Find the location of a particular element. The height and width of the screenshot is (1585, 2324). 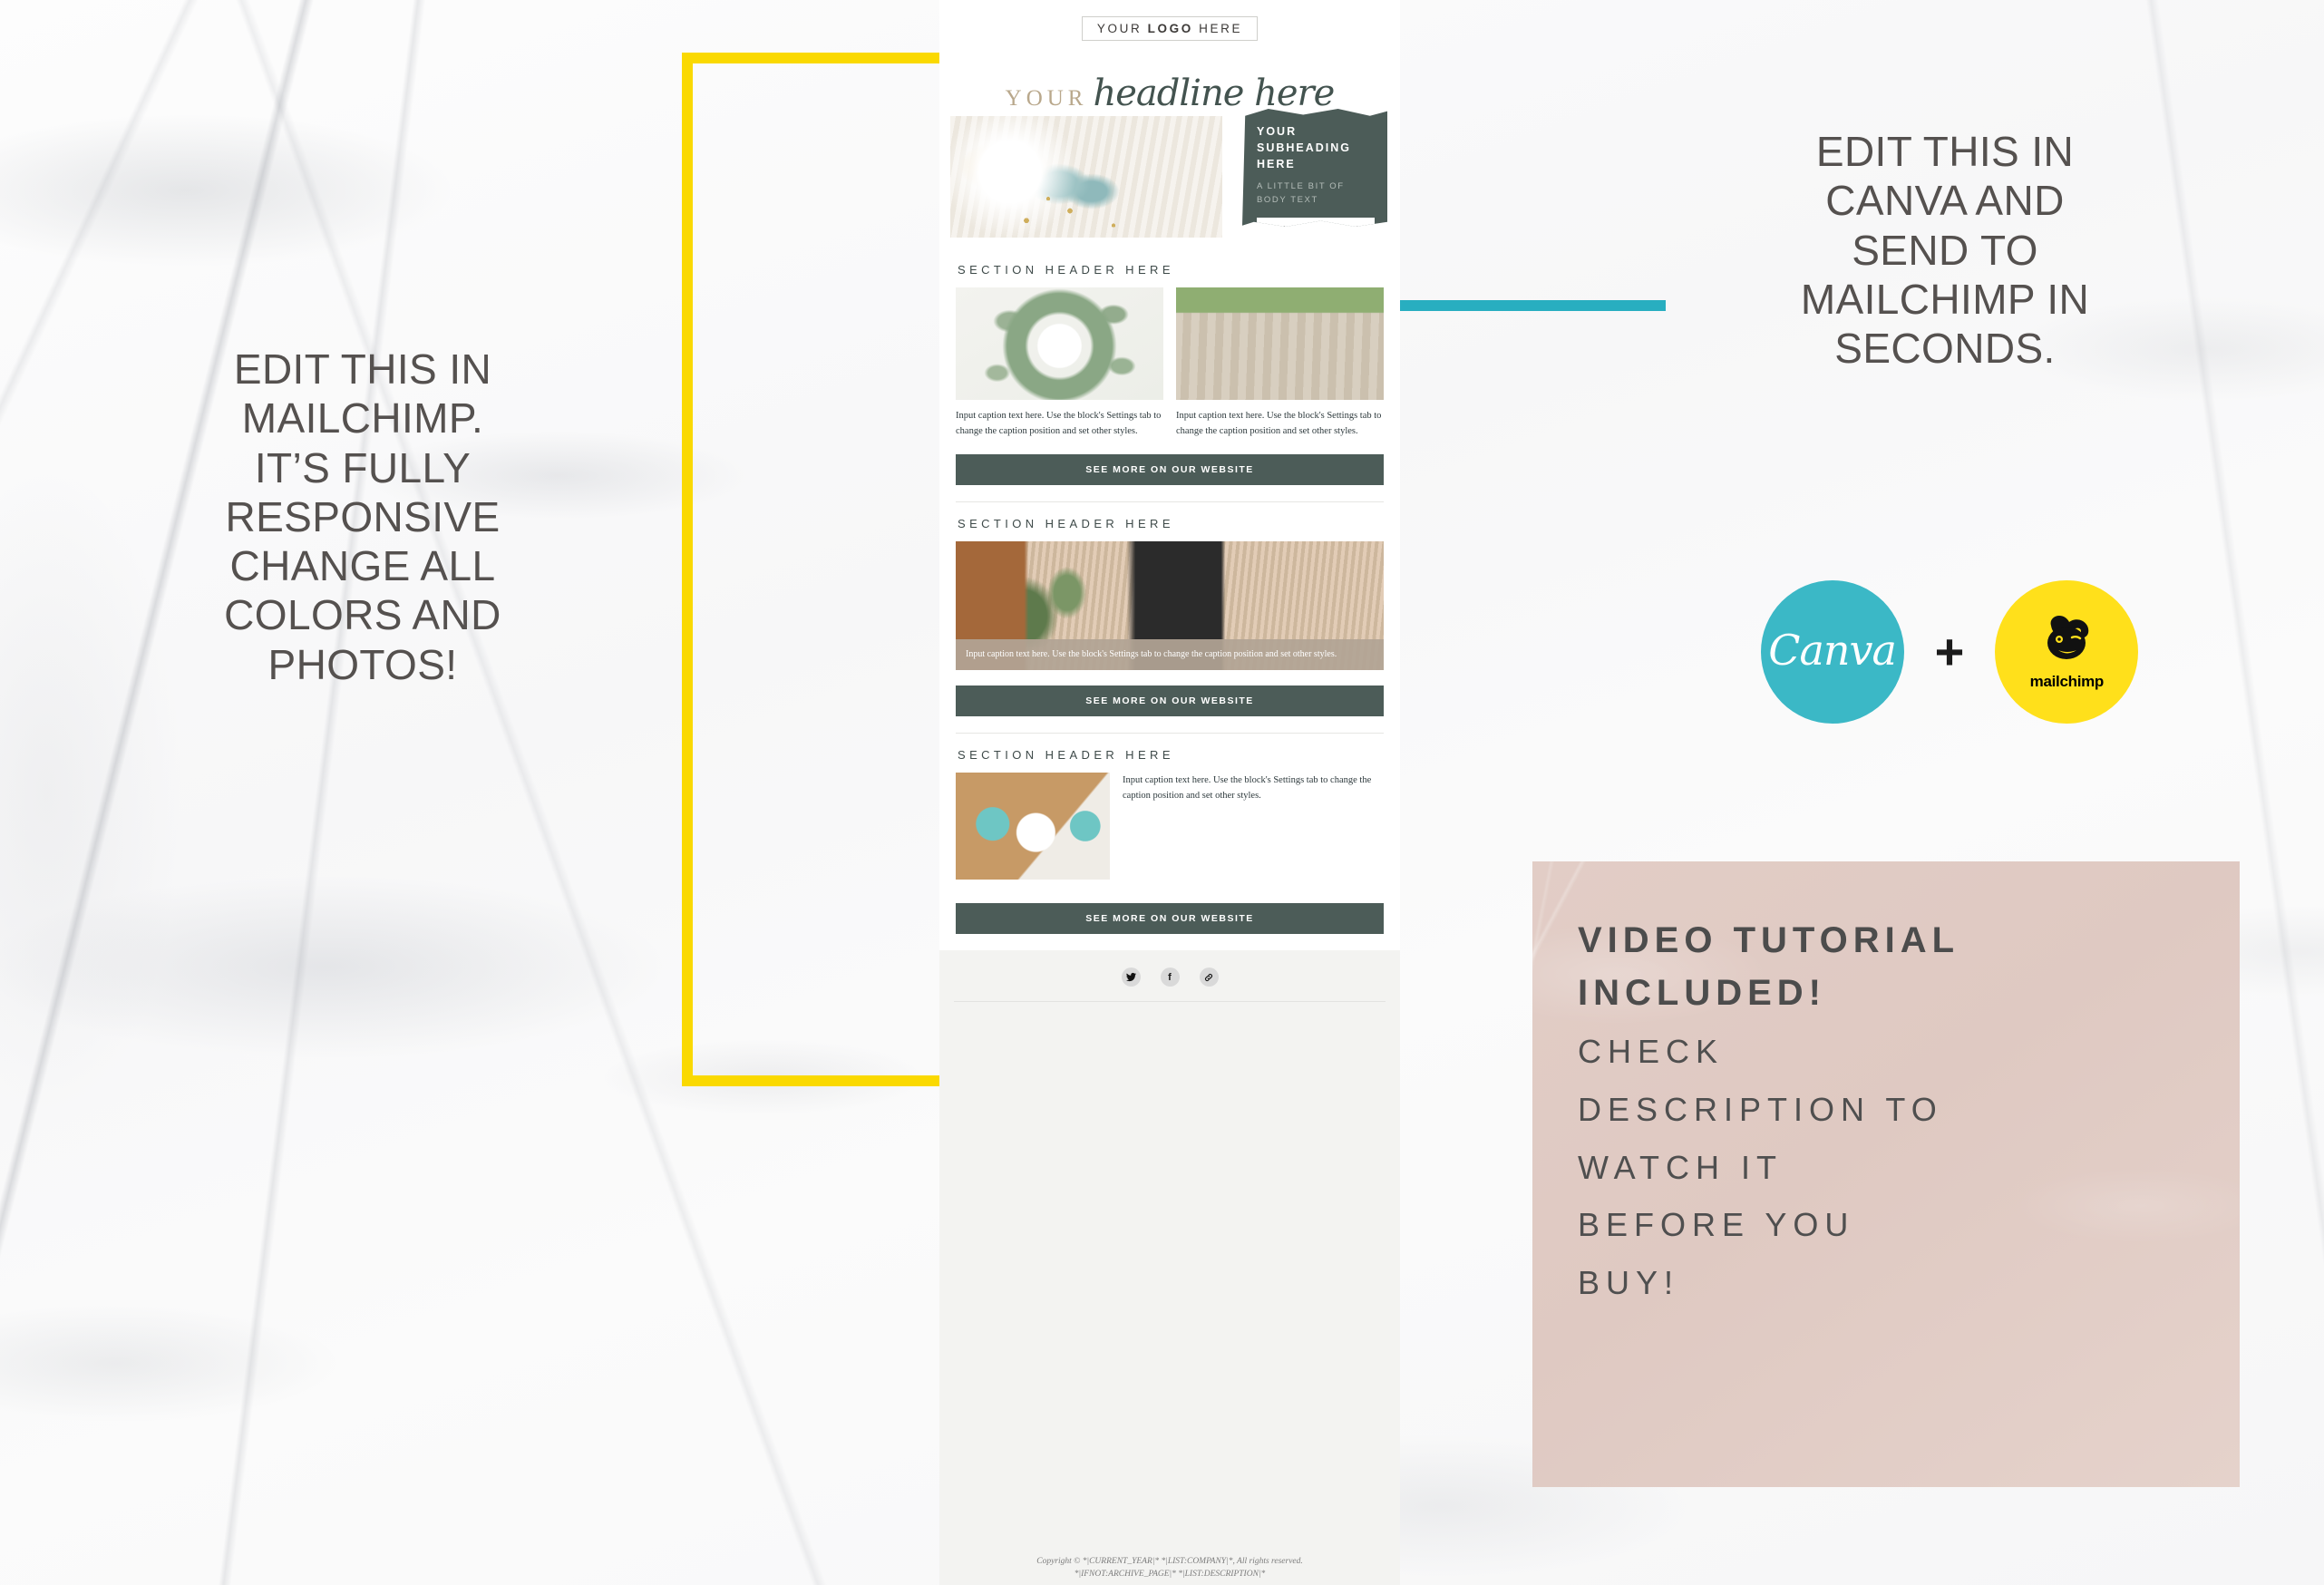

plus-icon: + is located at coordinates (1950, 651).